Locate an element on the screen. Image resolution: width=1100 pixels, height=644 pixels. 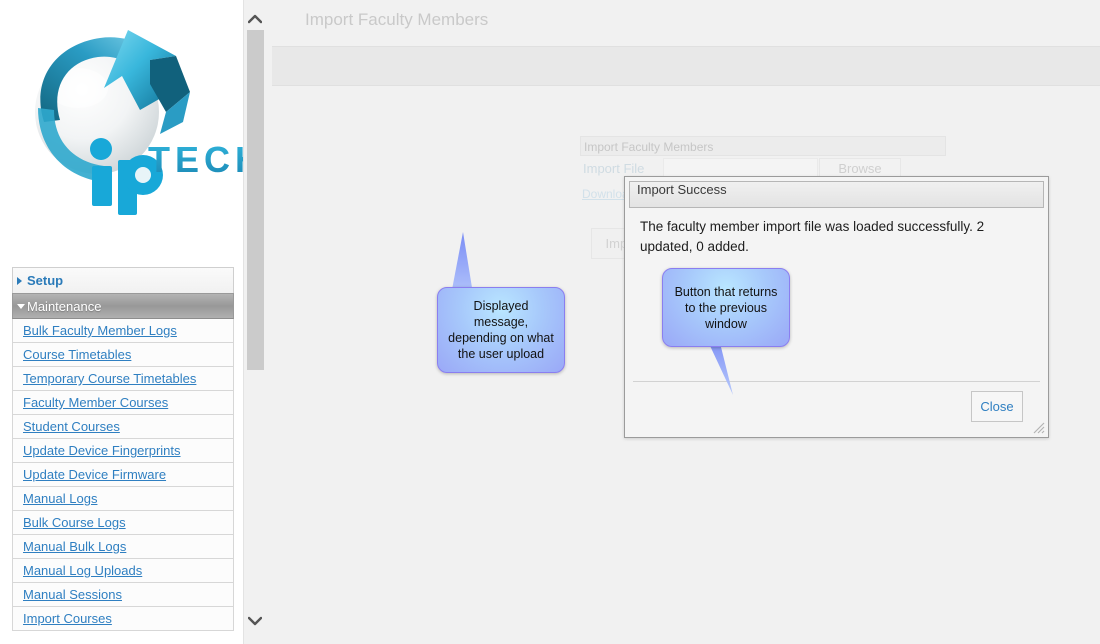
sidebar-item-link: Faculty Member Courses is located at coordinates (95, 402).